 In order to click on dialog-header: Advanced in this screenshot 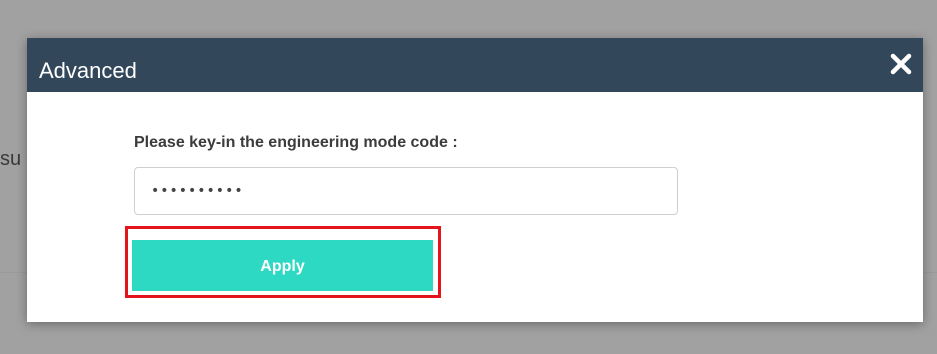, I will do `click(475, 65)`.